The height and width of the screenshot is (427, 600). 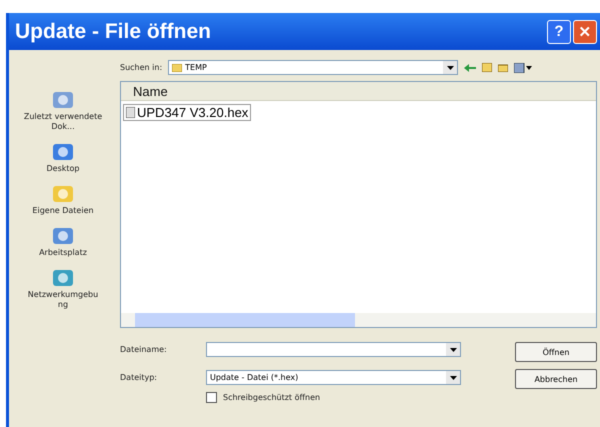 I want to click on place-label: Arbeitsplatz, so click(x=63, y=253).